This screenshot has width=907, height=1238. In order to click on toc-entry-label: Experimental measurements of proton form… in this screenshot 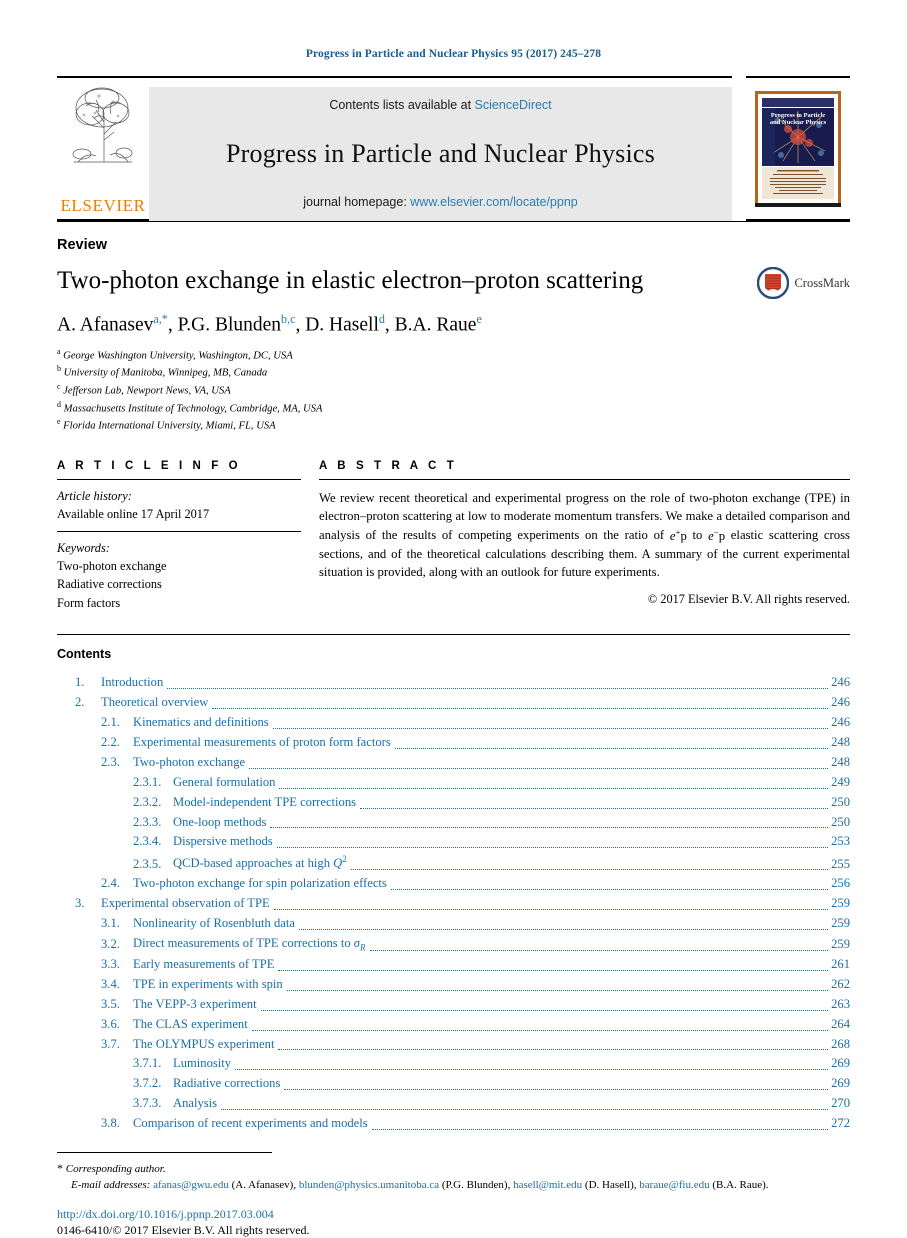, I will do `click(262, 742)`.